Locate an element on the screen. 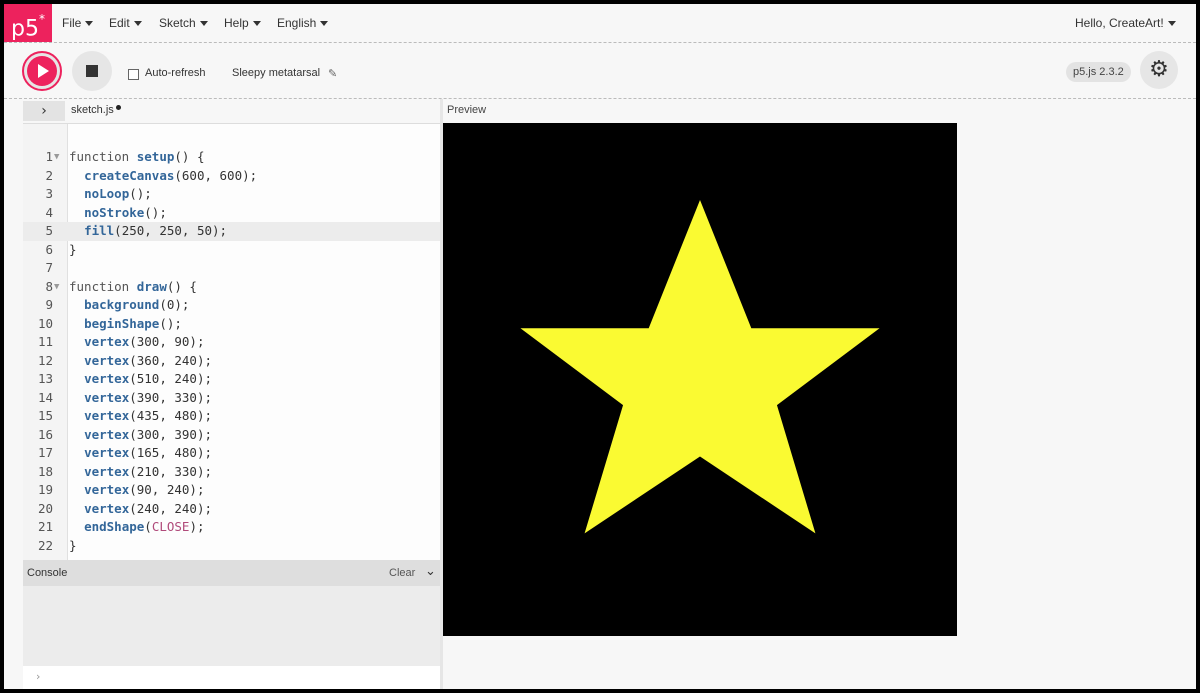  stop-button is located at coordinates (92, 71).